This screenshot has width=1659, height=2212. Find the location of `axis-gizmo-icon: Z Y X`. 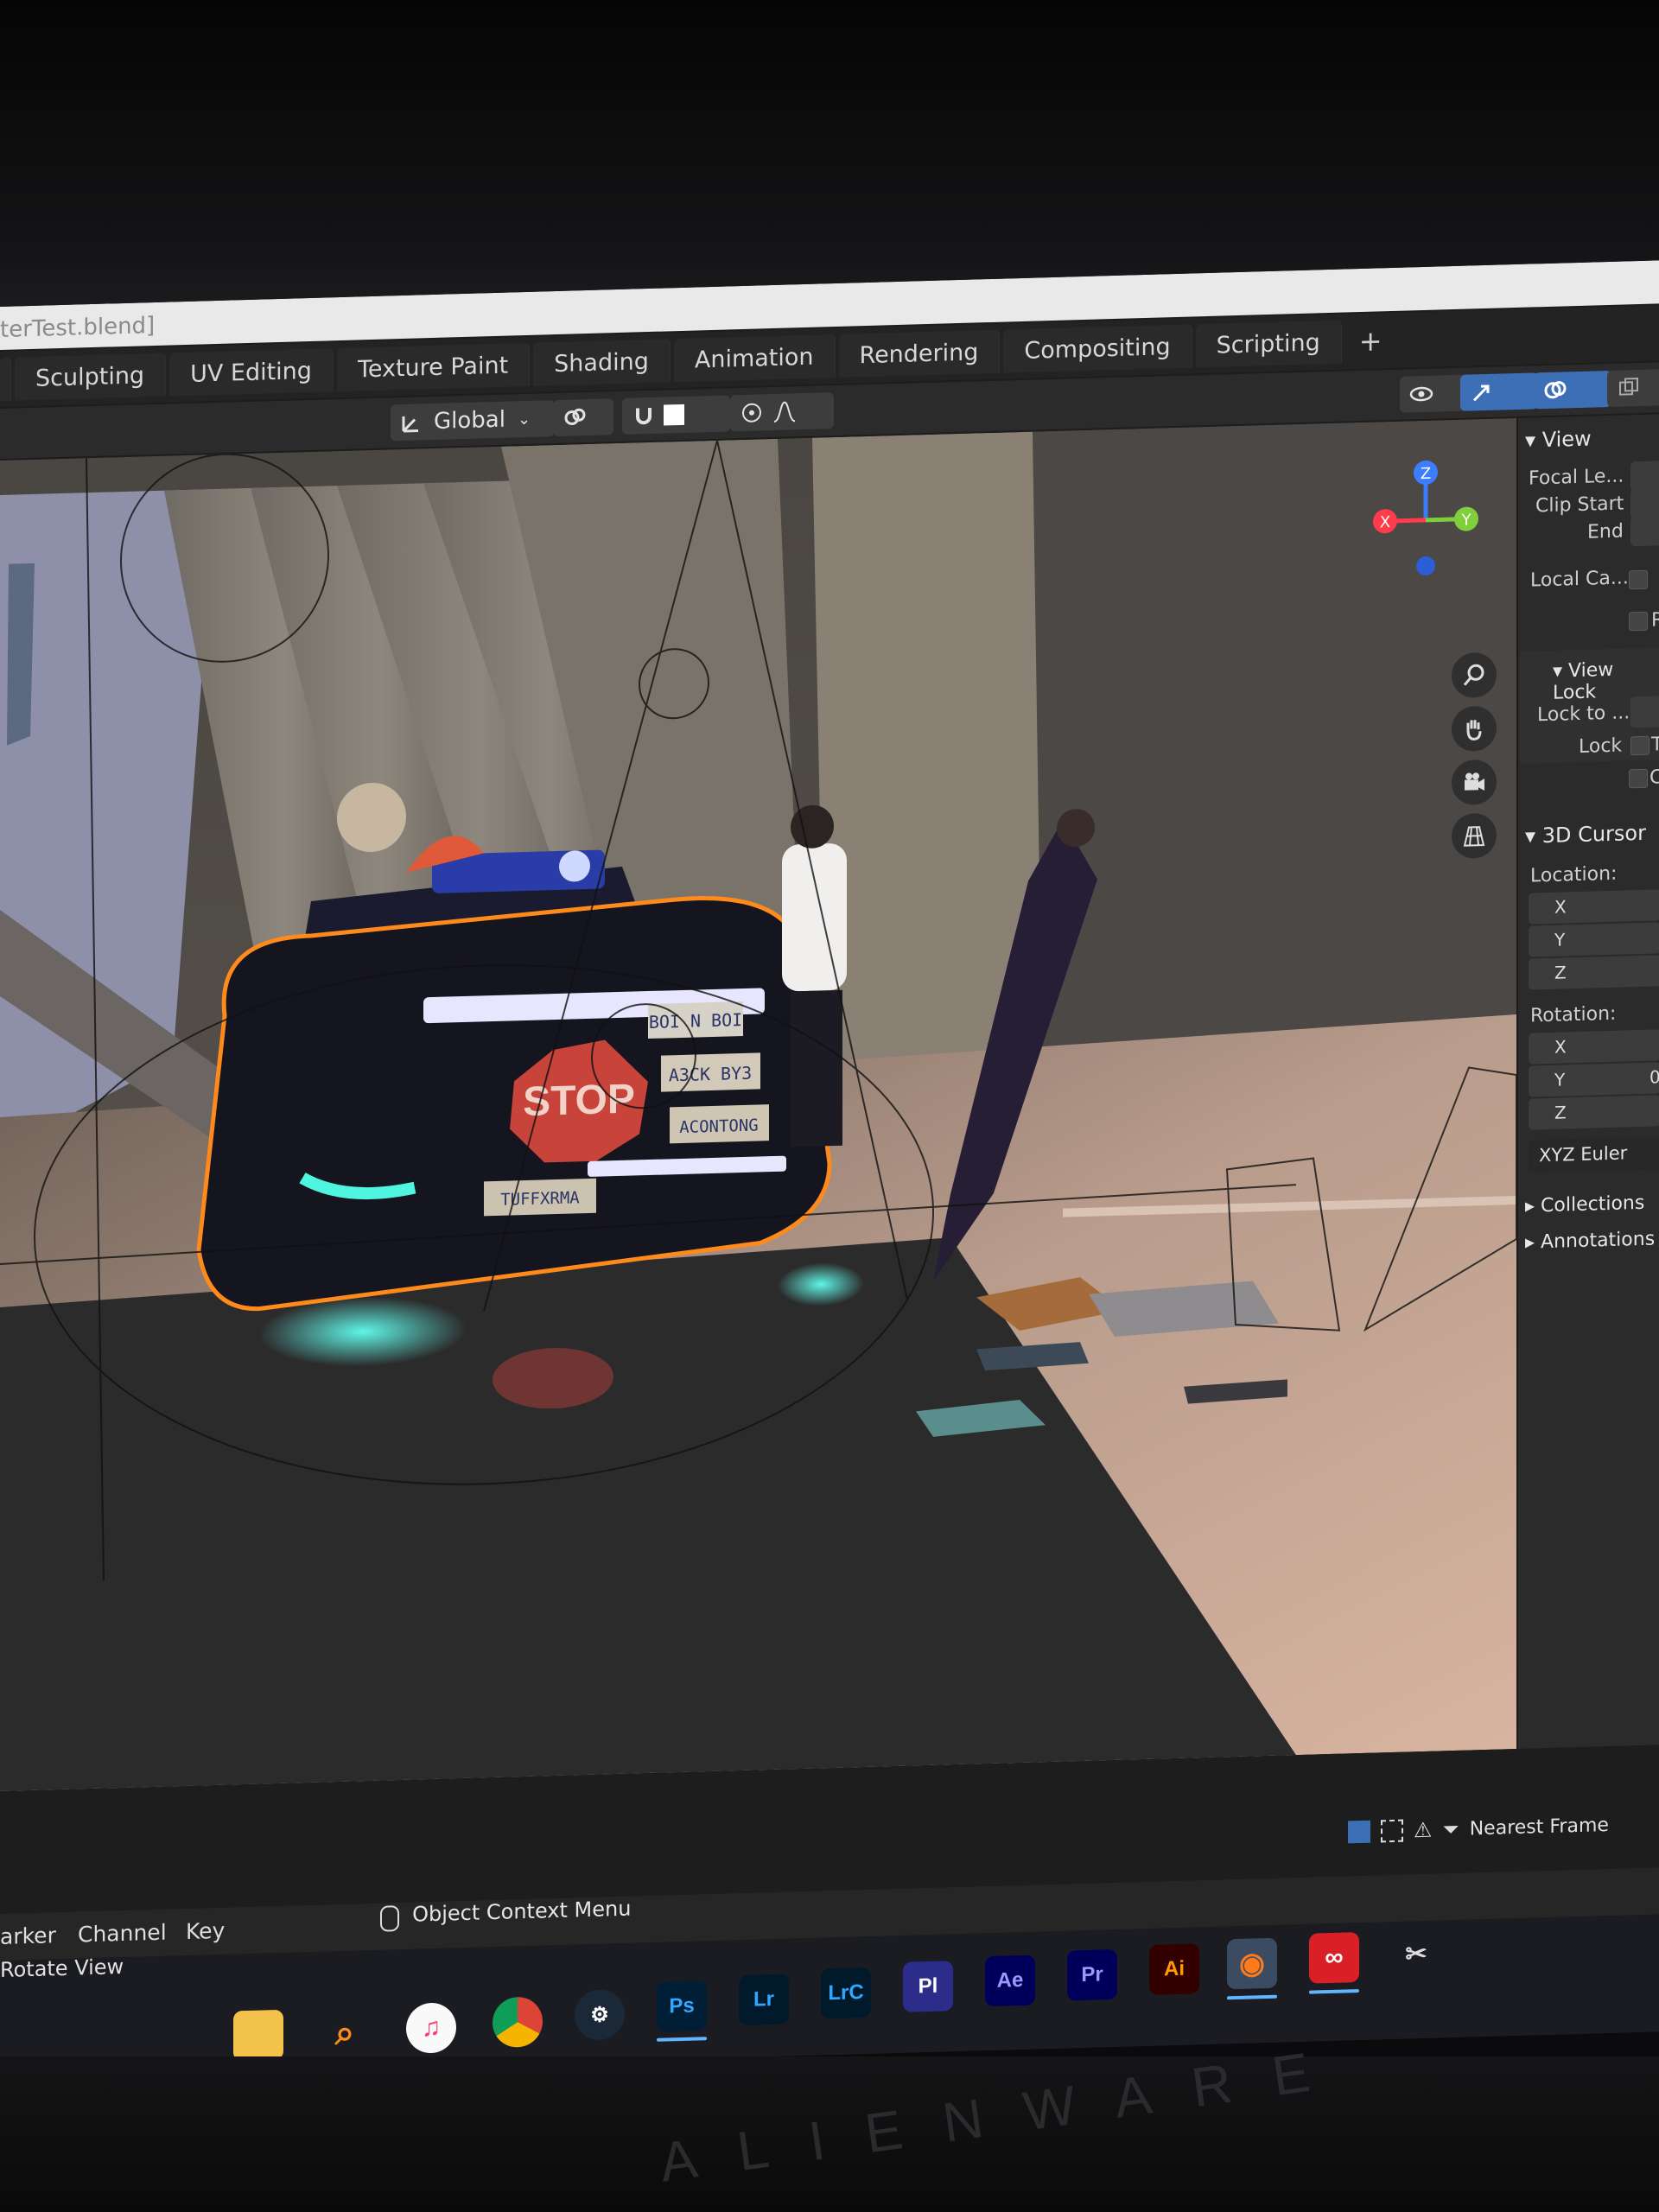

axis-gizmo-icon: Z Y X is located at coordinates (1425, 517).